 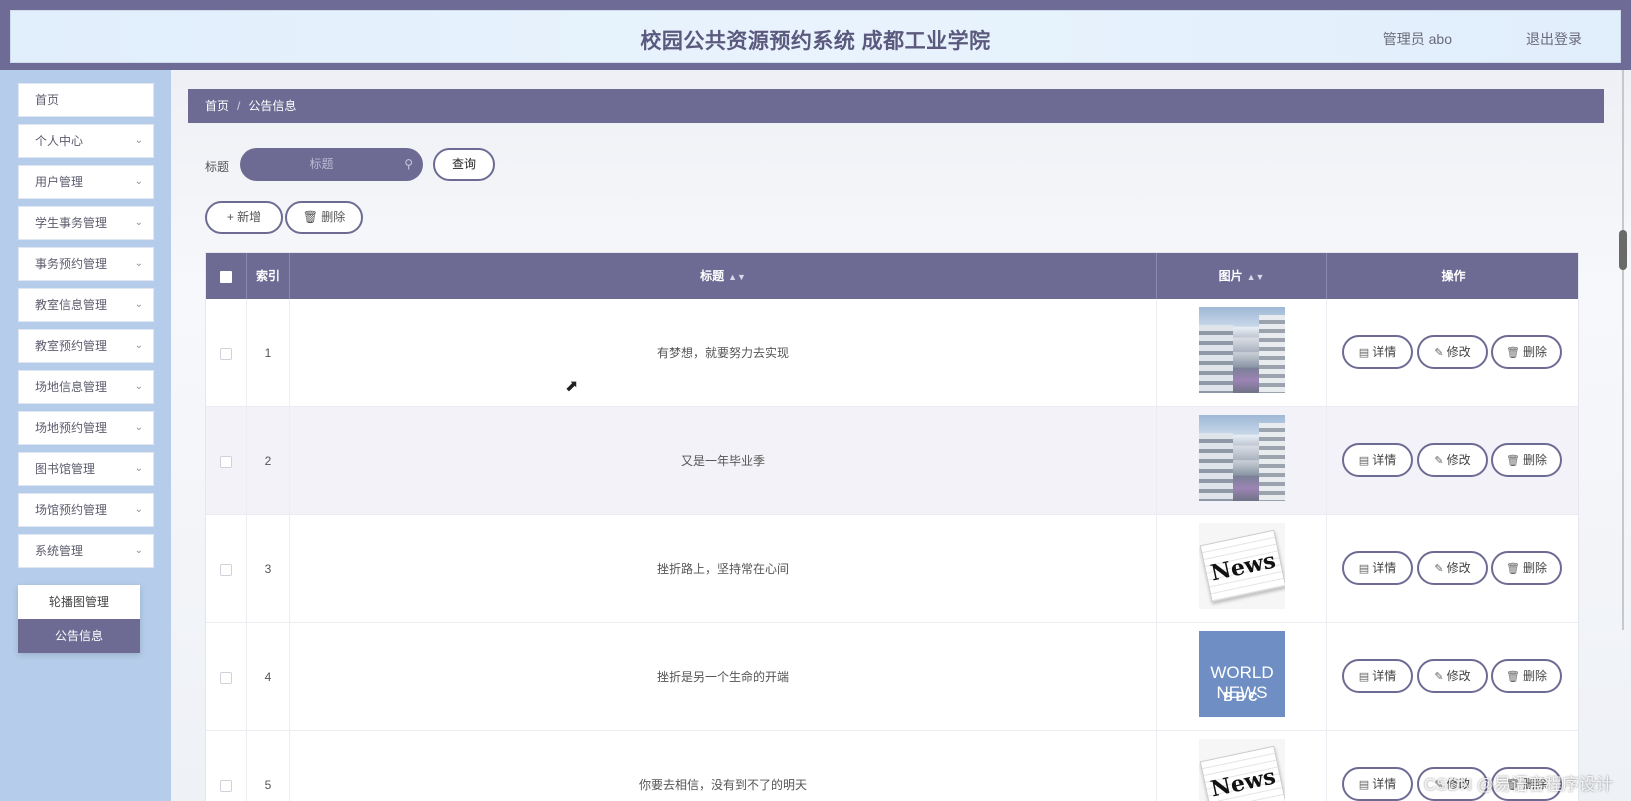 I want to click on table-row: 2 又是一年毕业季 ▤ 详情 ✎ 修改 🗑 删除, so click(x=892, y=461).